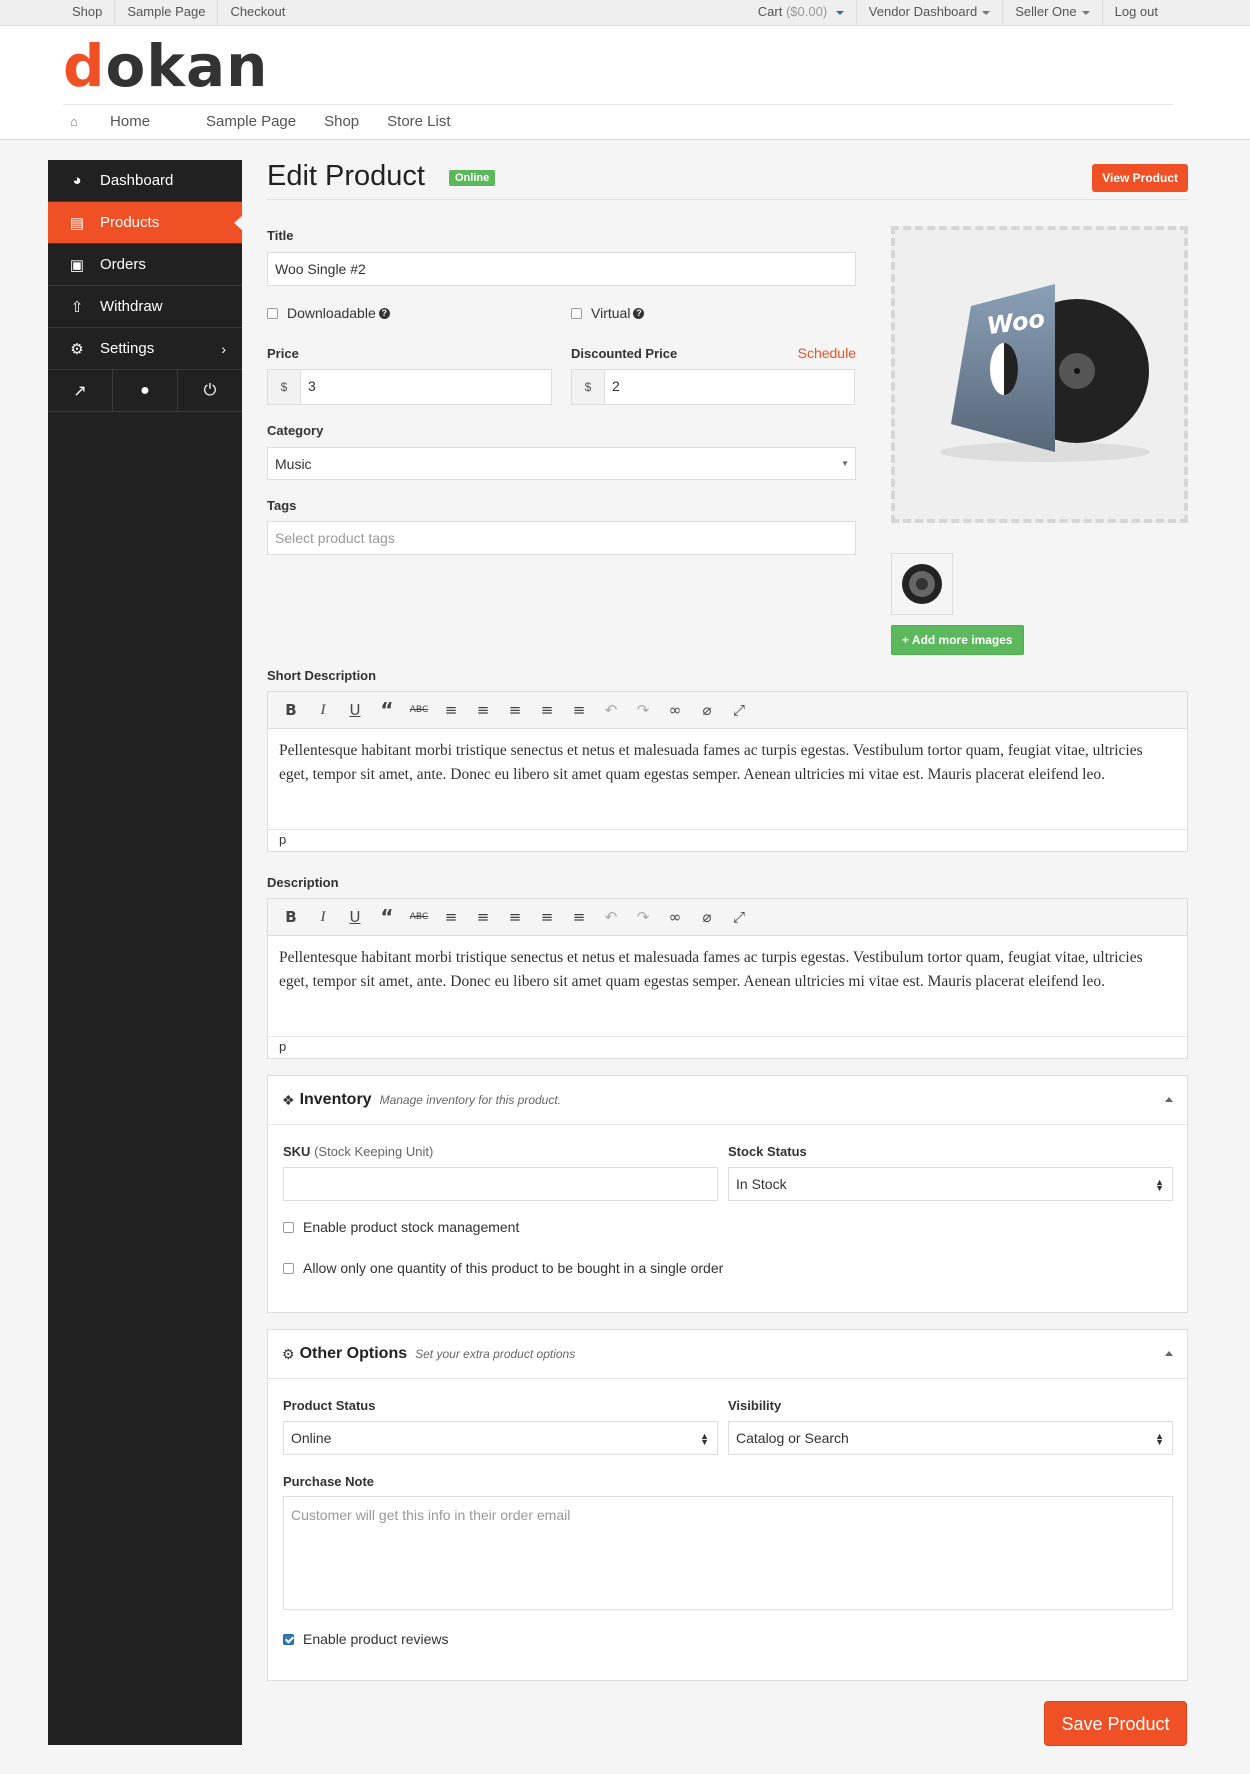  I want to click on downloadable-checkbox: Downloadable ?, so click(328, 313).